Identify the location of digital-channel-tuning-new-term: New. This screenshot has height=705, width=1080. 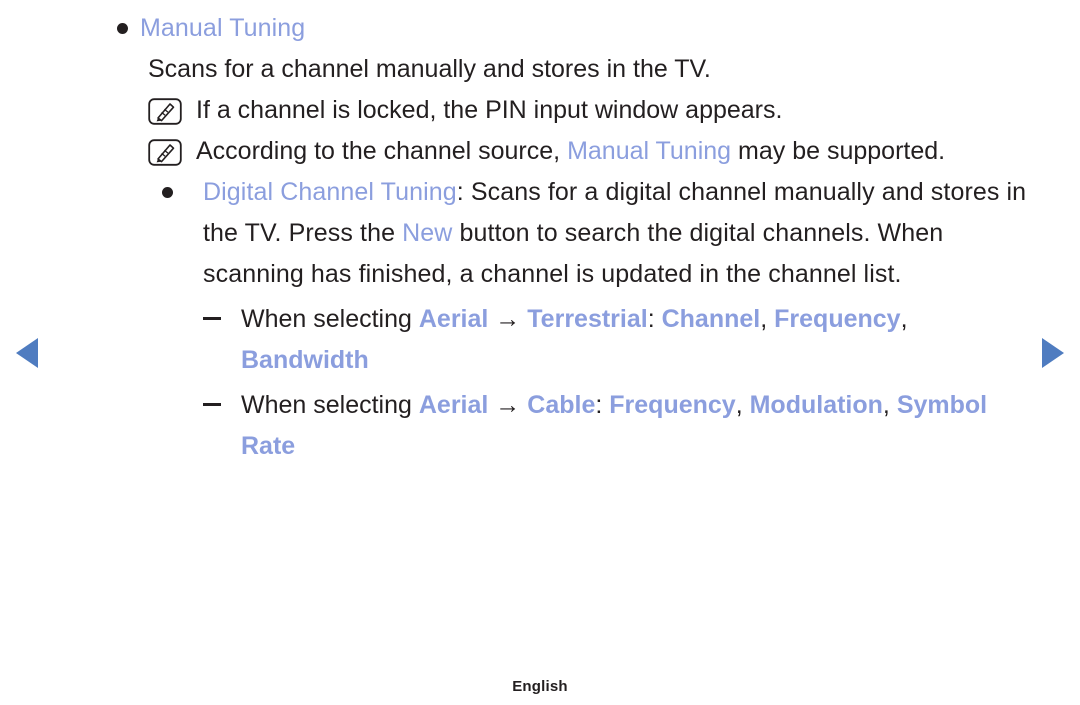
(427, 233).